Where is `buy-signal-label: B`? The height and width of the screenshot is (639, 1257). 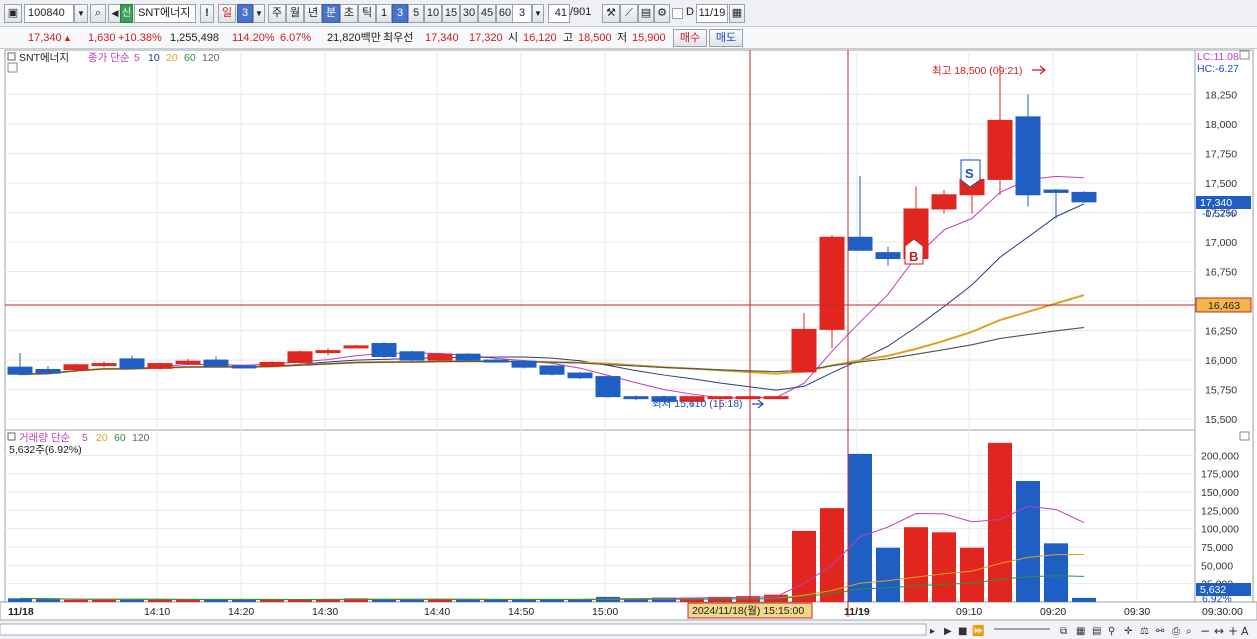 buy-signal-label: B is located at coordinates (913, 256).